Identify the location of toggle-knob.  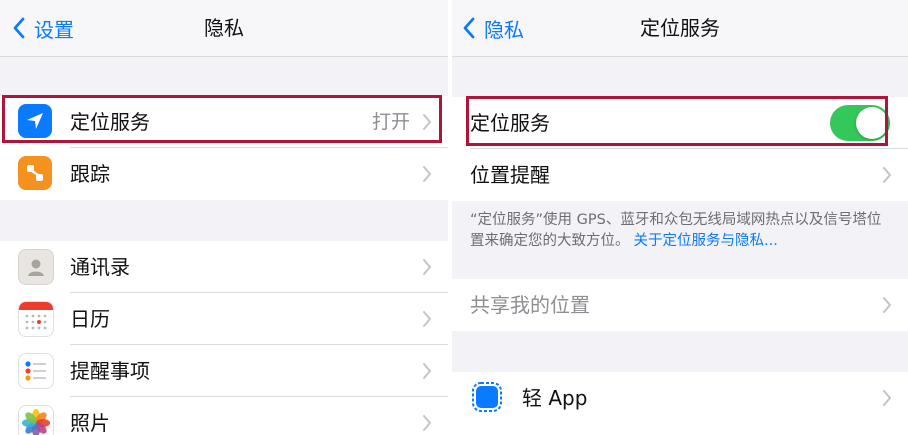
(872, 123).